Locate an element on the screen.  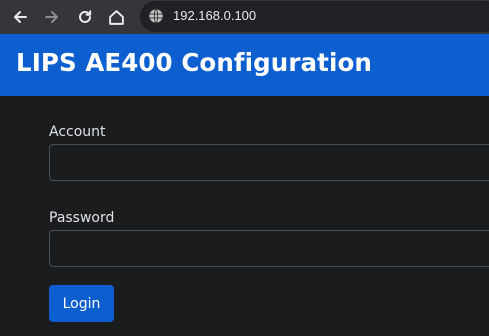
globe-icon is located at coordinates (156, 16).